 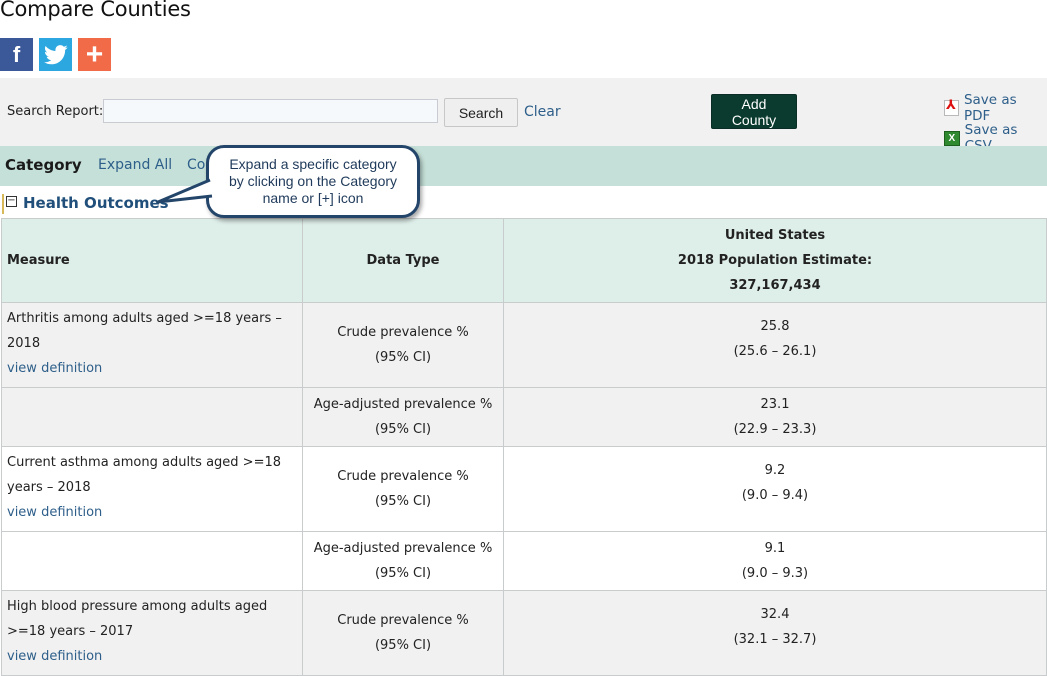 I want to click on callout-line-3: name or [+] icon, so click(x=313, y=198).